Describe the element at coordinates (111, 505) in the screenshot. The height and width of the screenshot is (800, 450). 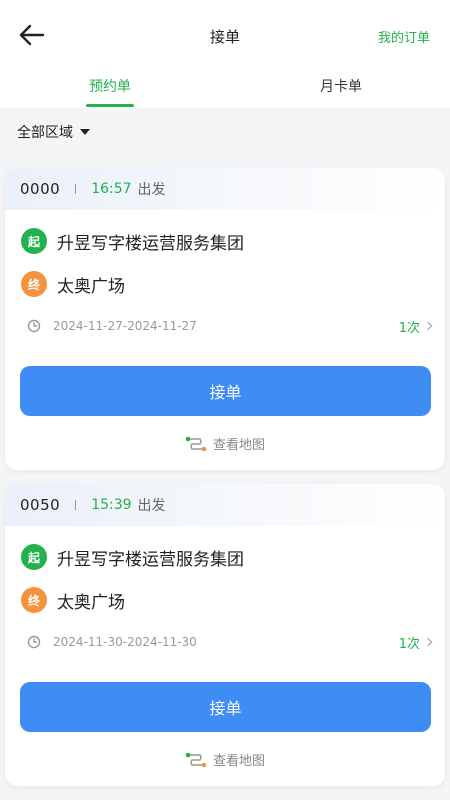
I see `departure-time: 15:39` at that location.